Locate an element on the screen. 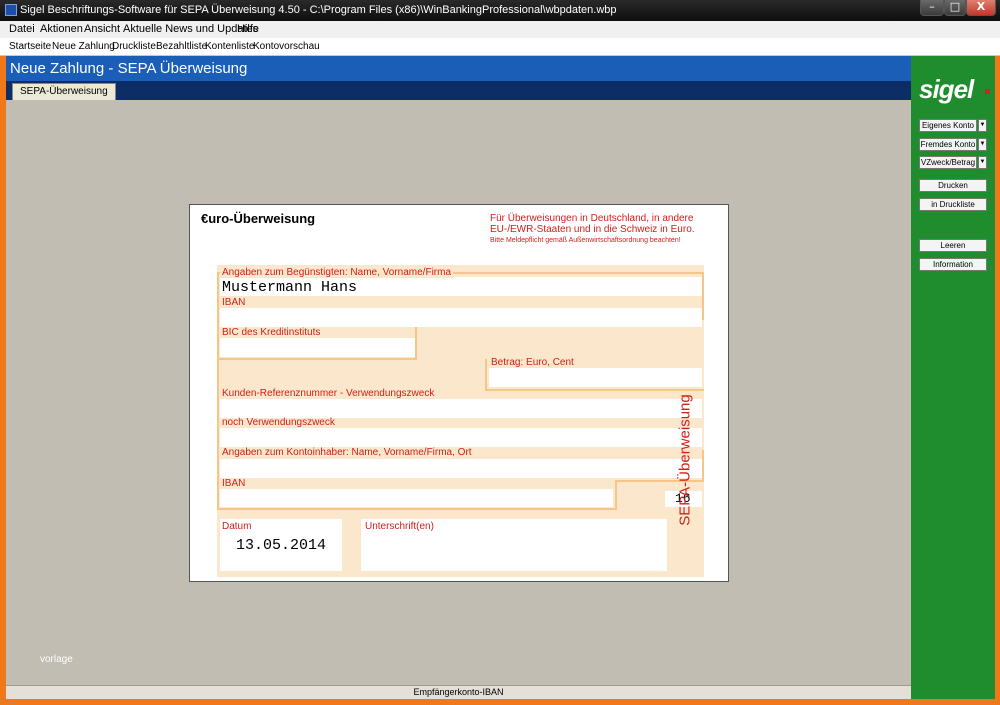  window-border is located at coordinates (997, 380).